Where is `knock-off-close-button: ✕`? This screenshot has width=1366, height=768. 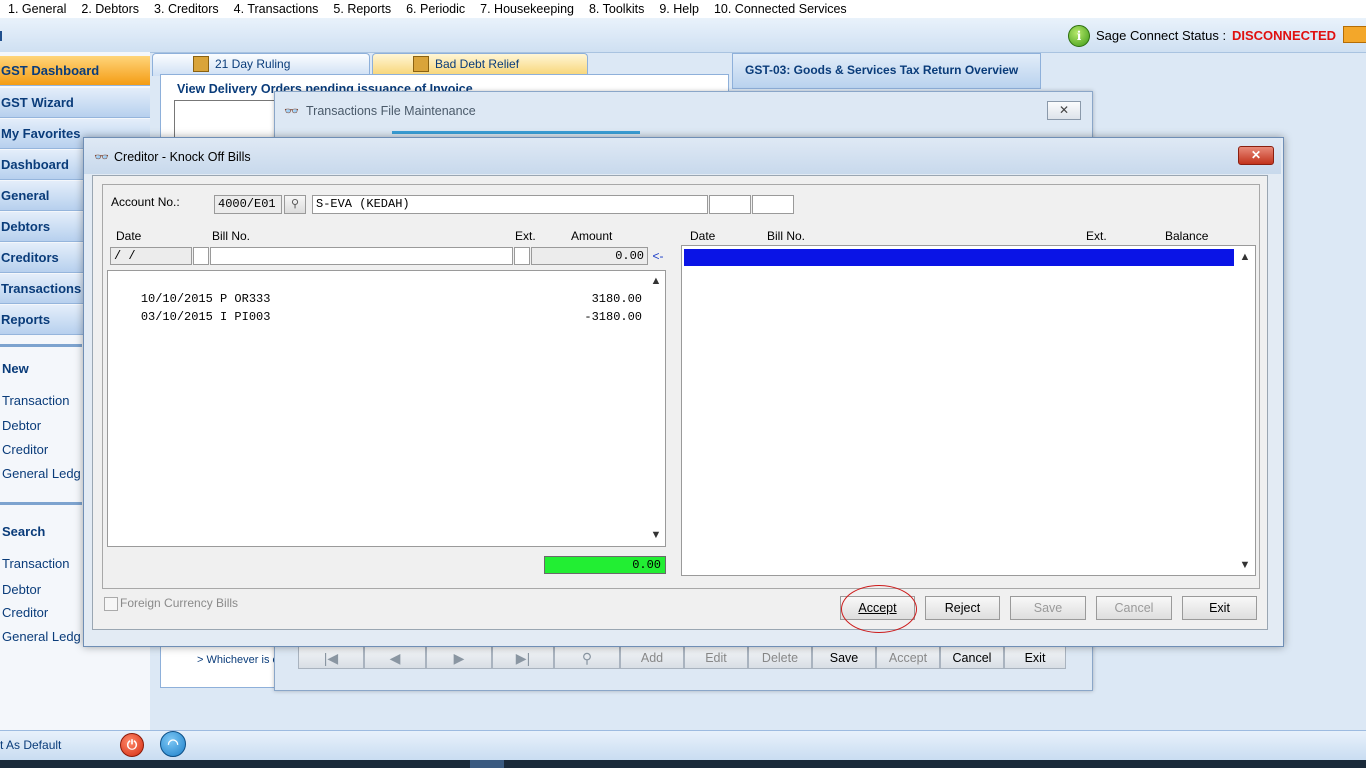 knock-off-close-button: ✕ is located at coordinates (1256, 155).